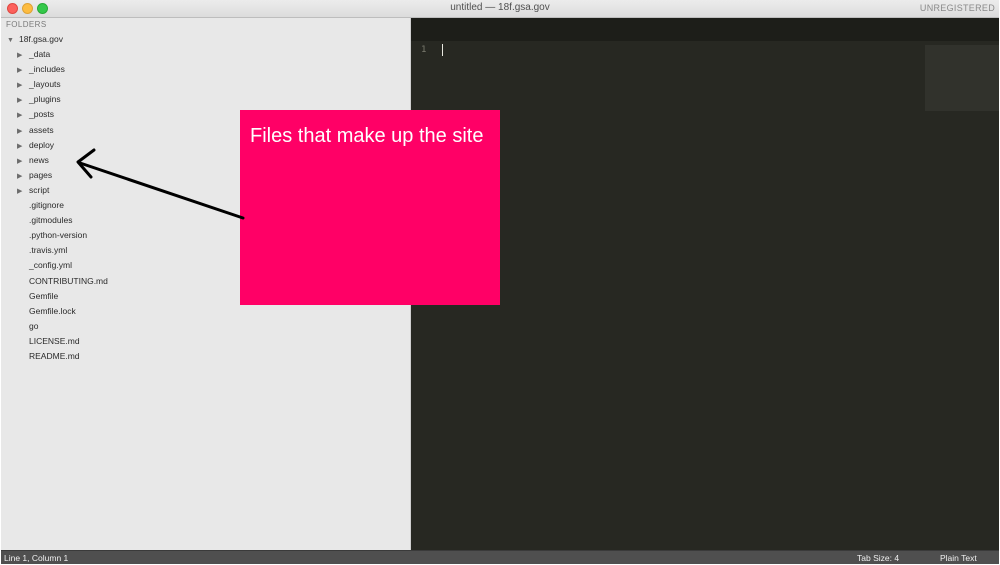  I want to click on tree-file-item: _config.yml, so click(44, 265).